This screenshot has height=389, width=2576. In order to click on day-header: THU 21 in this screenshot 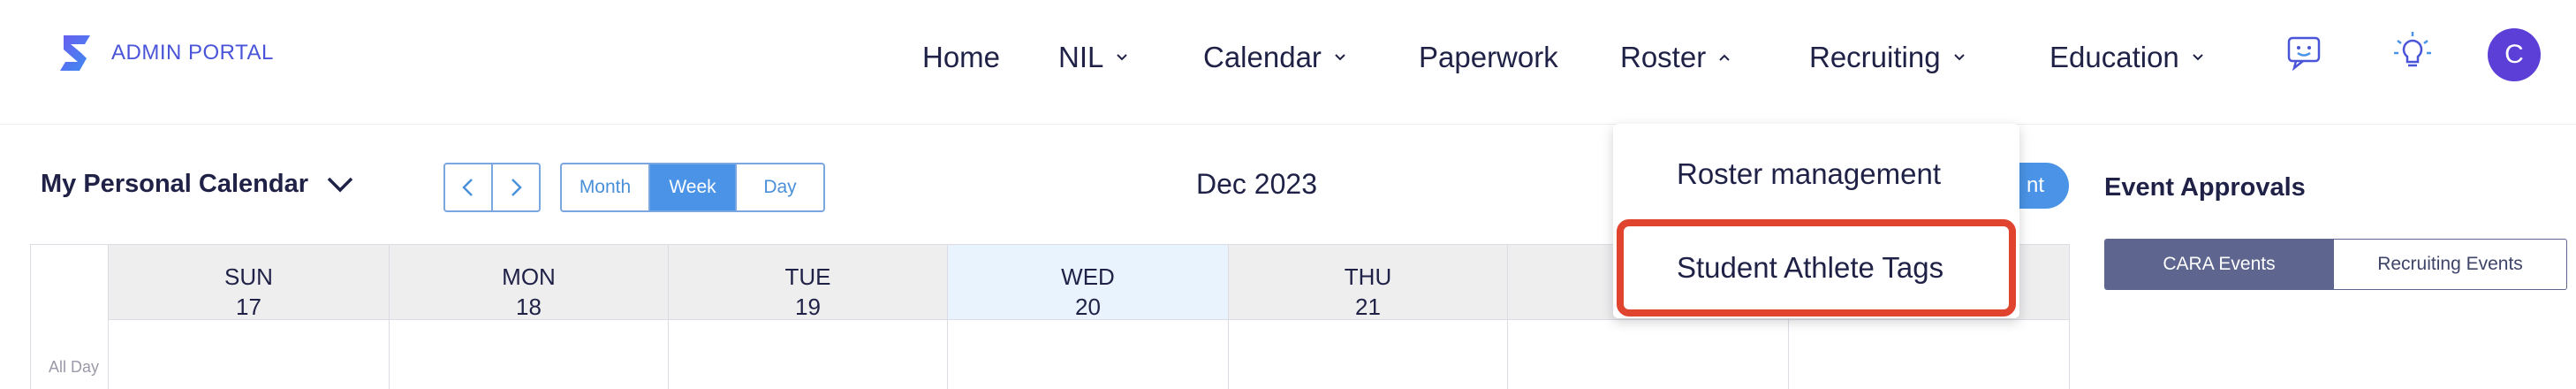, I will do `click(1368, 282)`.